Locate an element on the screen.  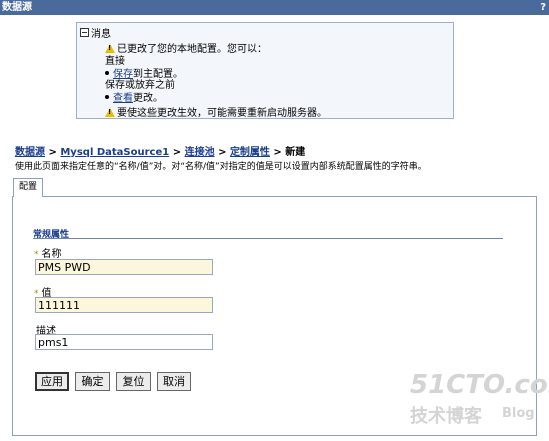
watermark-subtitle: 技术博客 is located at coordinates (446, 416).